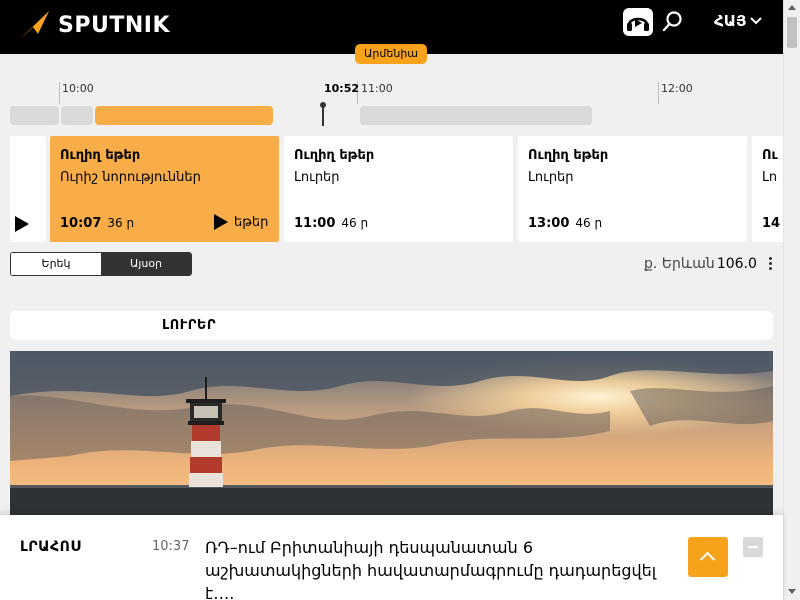 This screenshot has height=600, width=800. I want to click on language-switcher: ՀԱՅ, so click(738, 21).